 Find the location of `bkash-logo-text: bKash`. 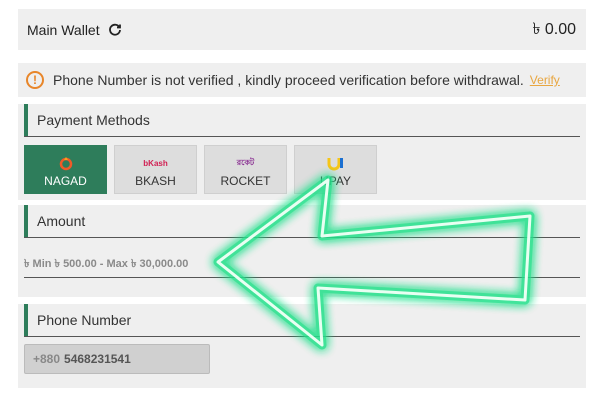

bkash-logo-text: bKash is located at coordinates (155, 163).